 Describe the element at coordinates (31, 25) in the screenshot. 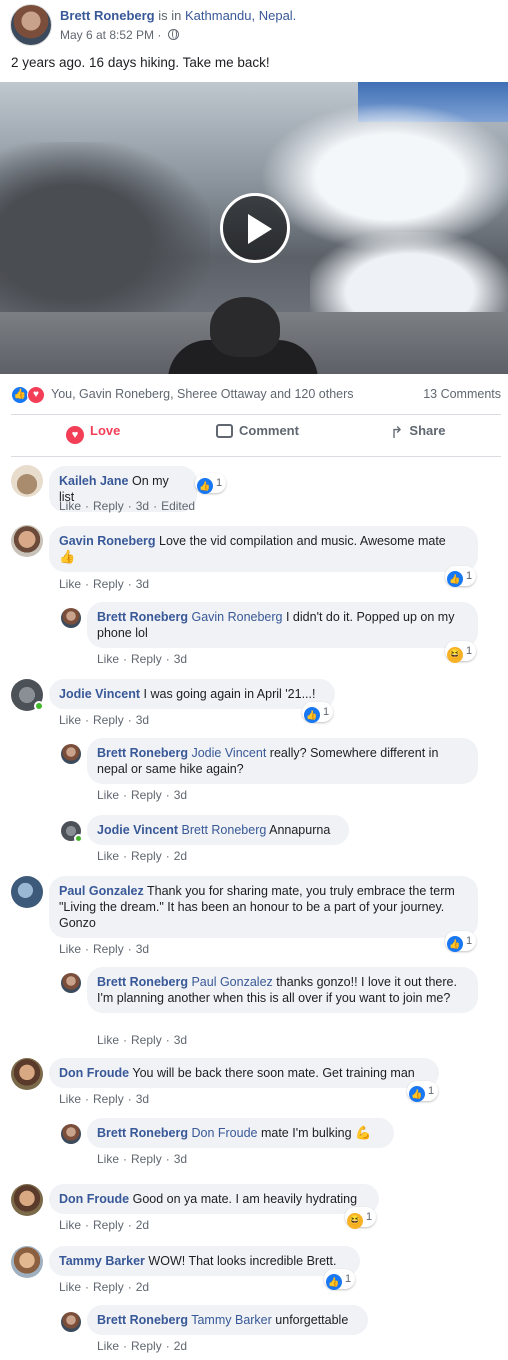

I see `author-avatar` at that location.